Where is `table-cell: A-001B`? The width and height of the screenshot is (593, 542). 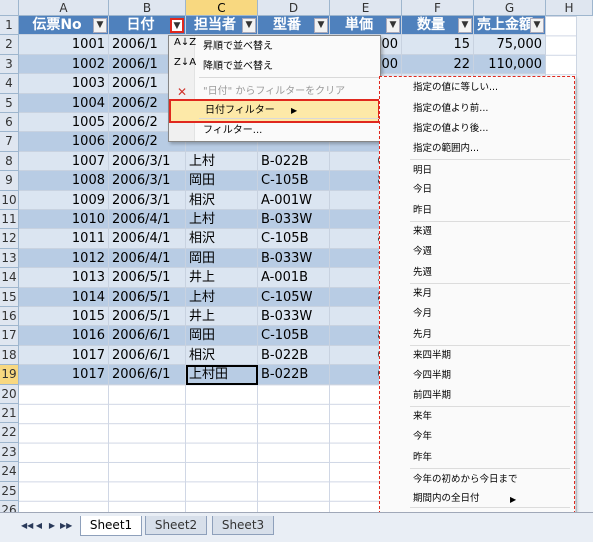 table-cell: A-001B is located at coordinates (294, 278).